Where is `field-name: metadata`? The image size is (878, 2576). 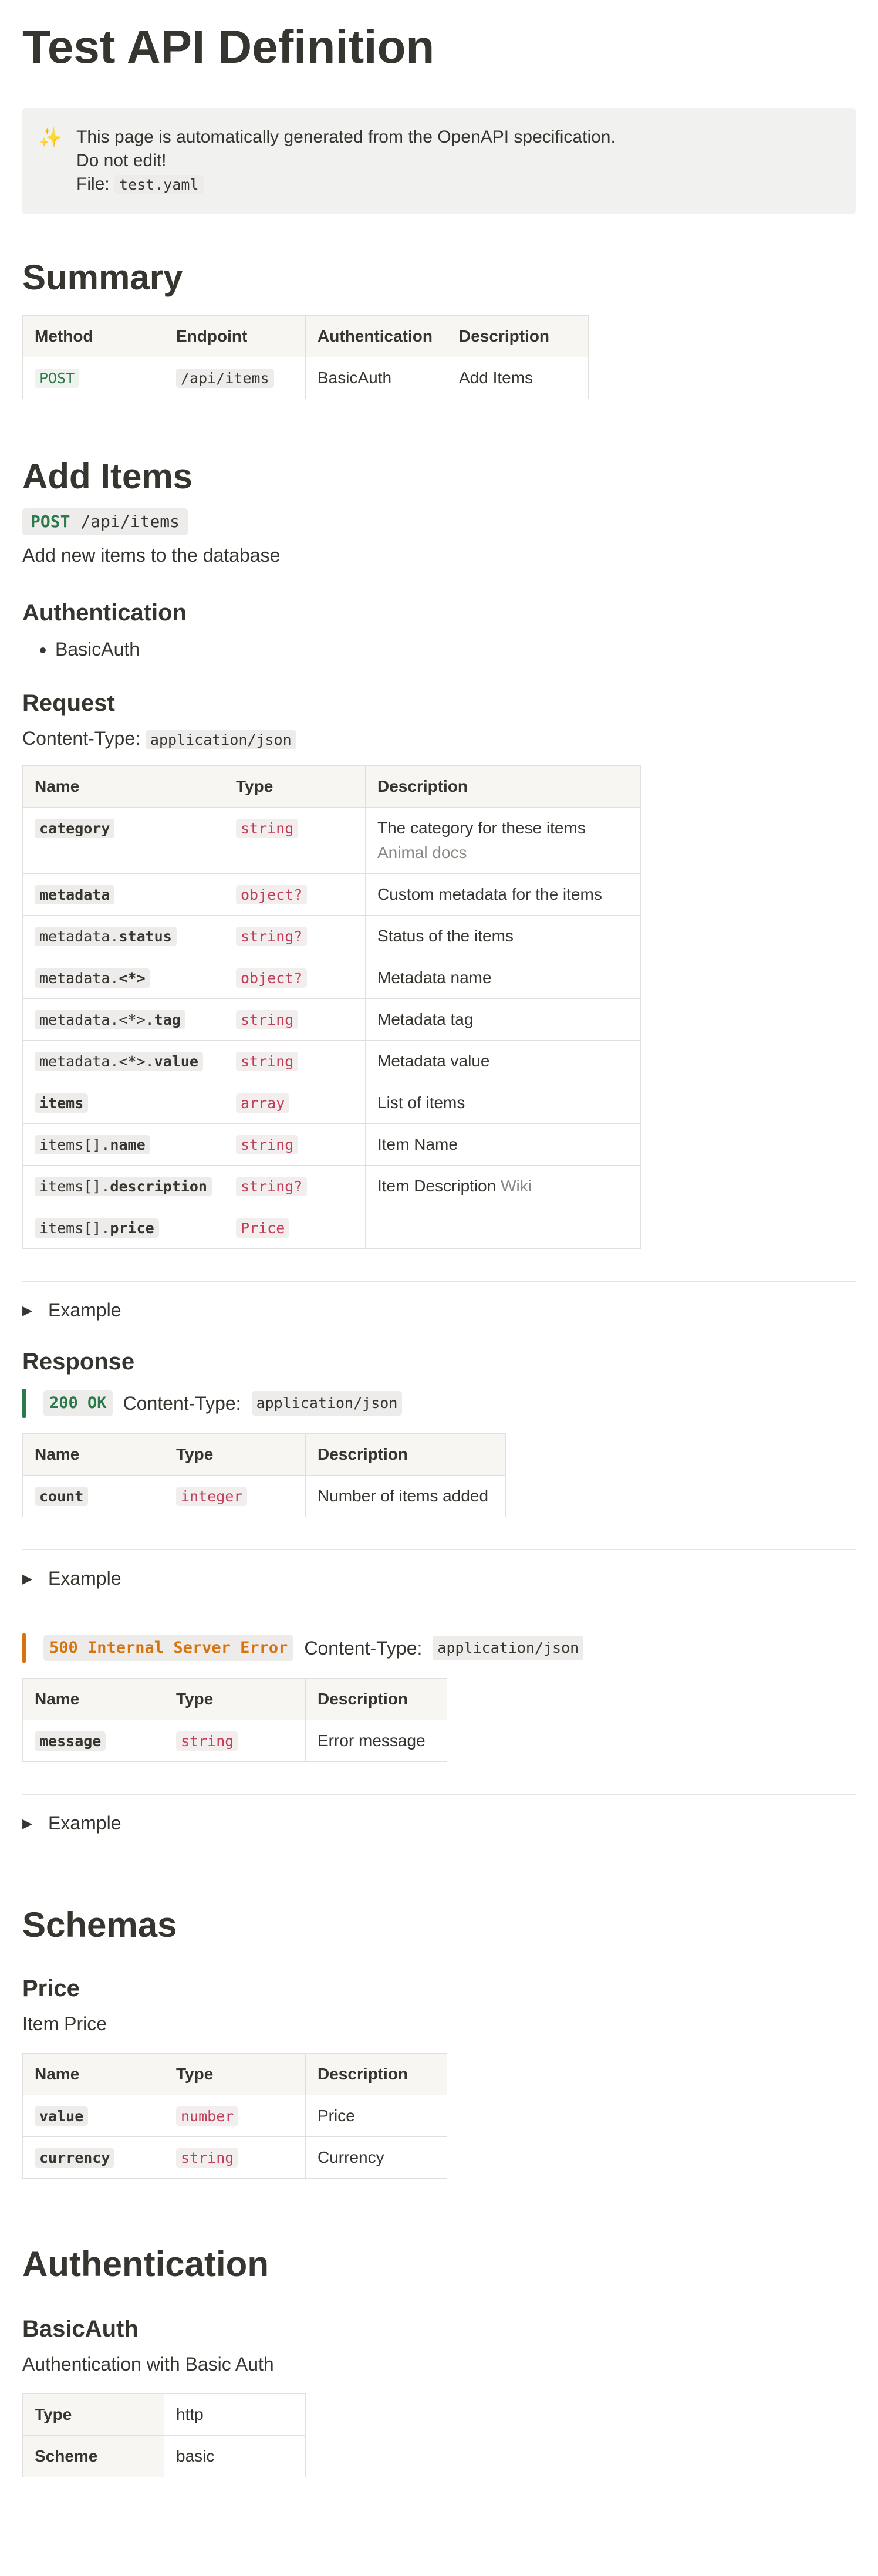
field-name: metadata is located at coordinates (75, 894).